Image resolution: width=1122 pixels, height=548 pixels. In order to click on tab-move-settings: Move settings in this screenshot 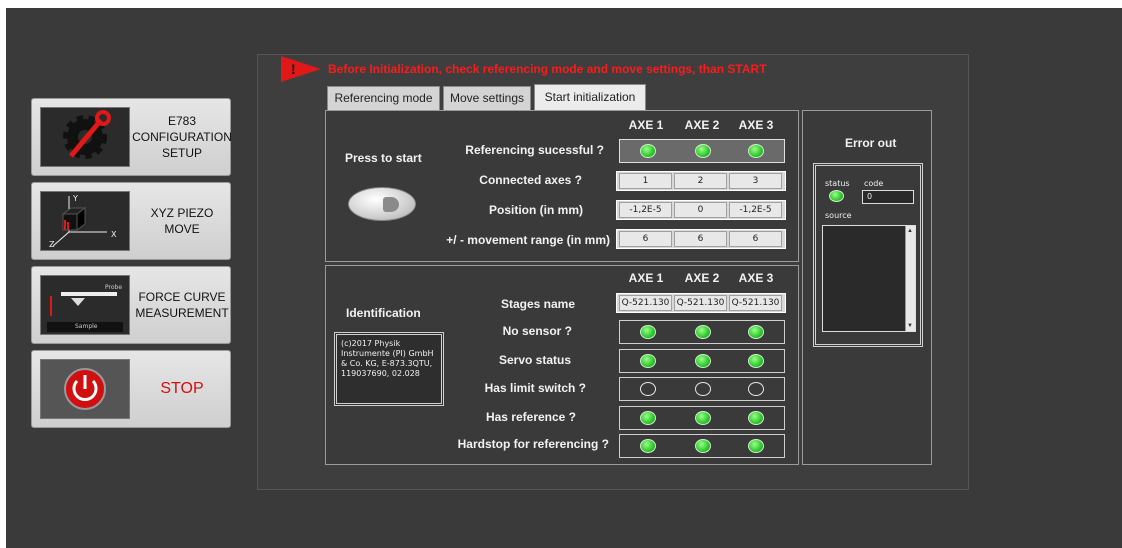, I will do `click(487, 98)`.